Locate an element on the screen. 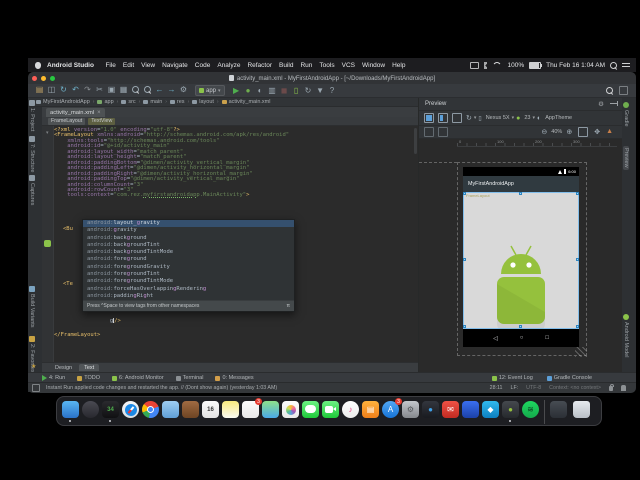 This screenshot has width=640, height=480. tab-activity-main-xml: activity_main.xml × is located at coordinates (75, 112).